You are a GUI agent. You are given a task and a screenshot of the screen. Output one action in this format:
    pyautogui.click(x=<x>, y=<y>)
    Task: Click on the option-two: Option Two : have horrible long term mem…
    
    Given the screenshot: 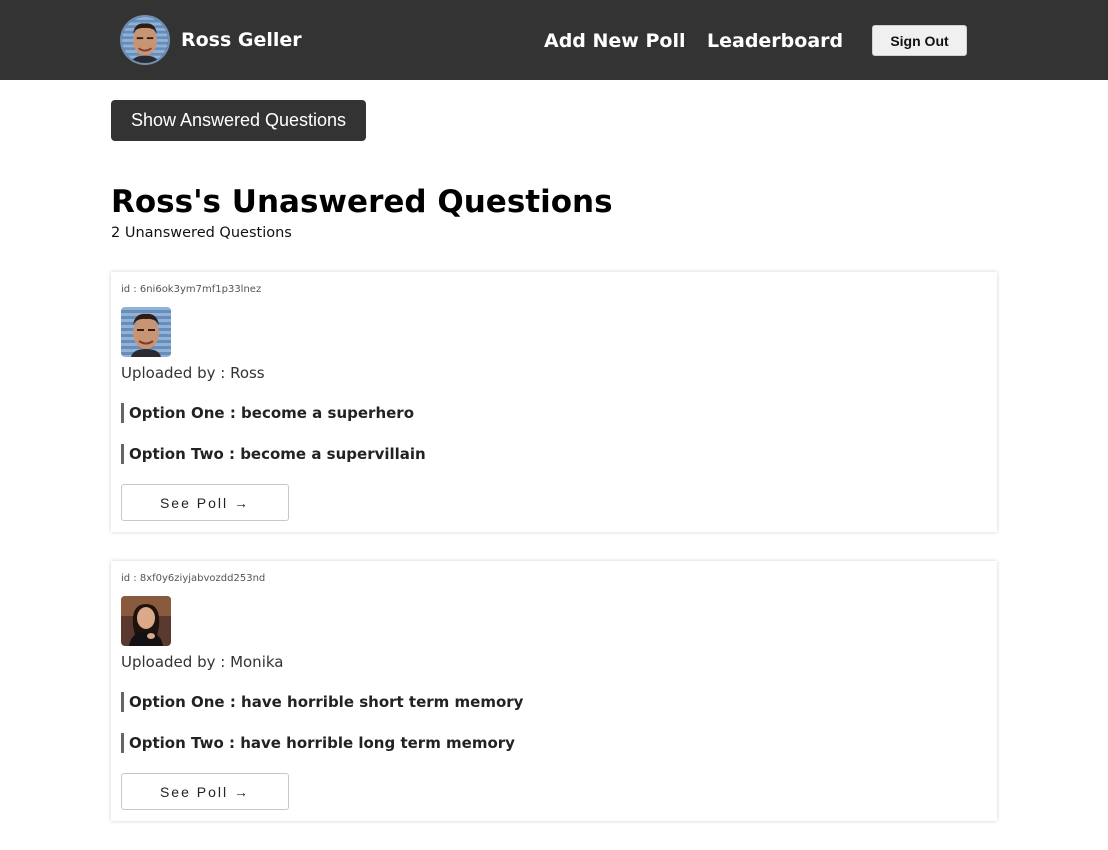 What is the action you would take?
    pyautogui.click(x=318, y=743)
    